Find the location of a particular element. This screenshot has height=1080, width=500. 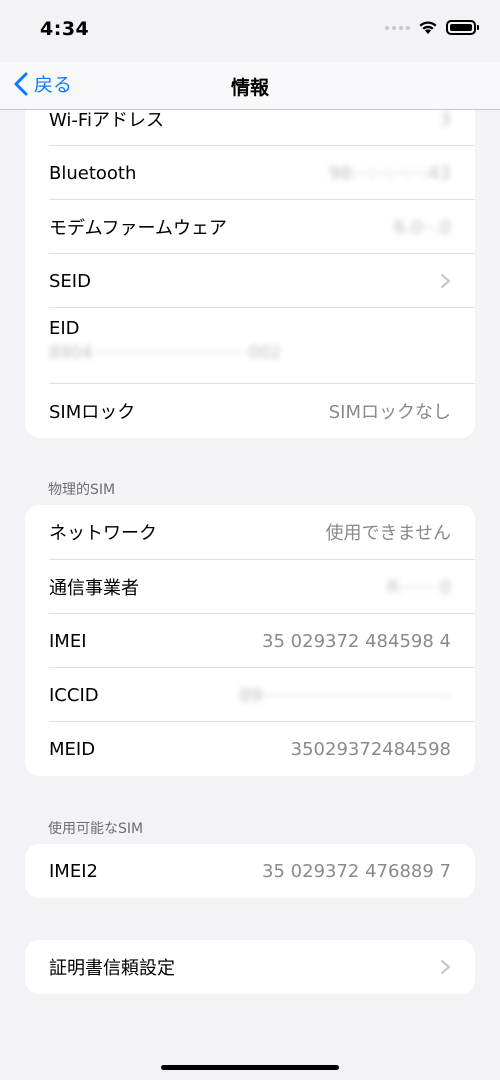

row-label: モデムファームウェア is located at coordinates (138, 228).